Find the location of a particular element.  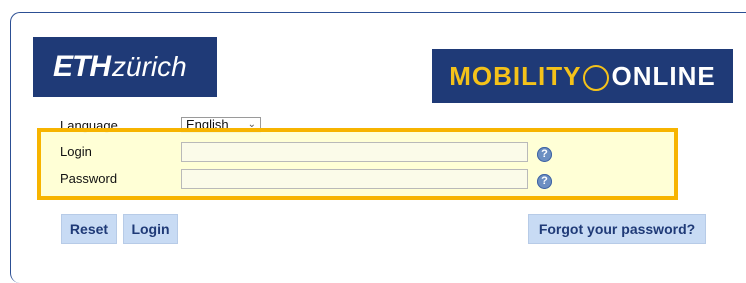

password-input is located at coordinates (354, 179).